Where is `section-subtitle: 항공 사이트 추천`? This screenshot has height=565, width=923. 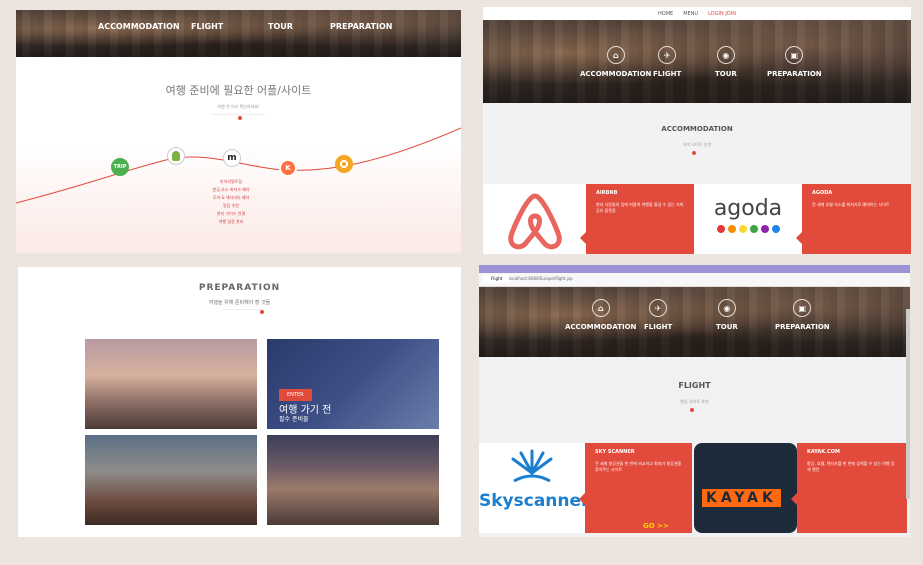
section-subtitle: 항공 사이트 추천 is located at coordinates (694, 401).